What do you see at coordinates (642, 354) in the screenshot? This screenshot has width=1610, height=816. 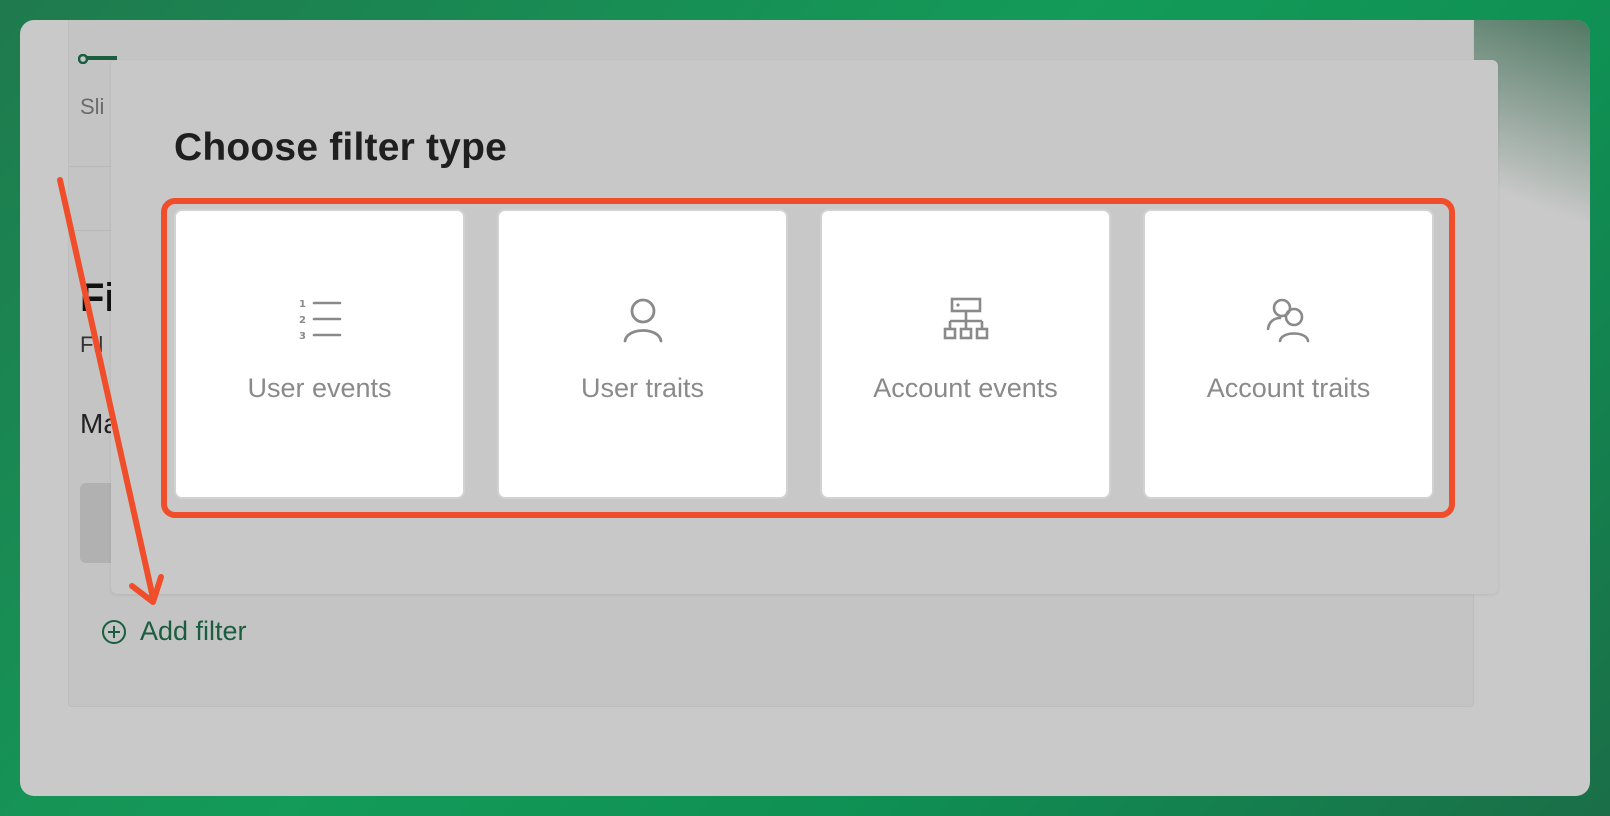 I see `user-traits-option: User traits` at bounding box center [642, 354].